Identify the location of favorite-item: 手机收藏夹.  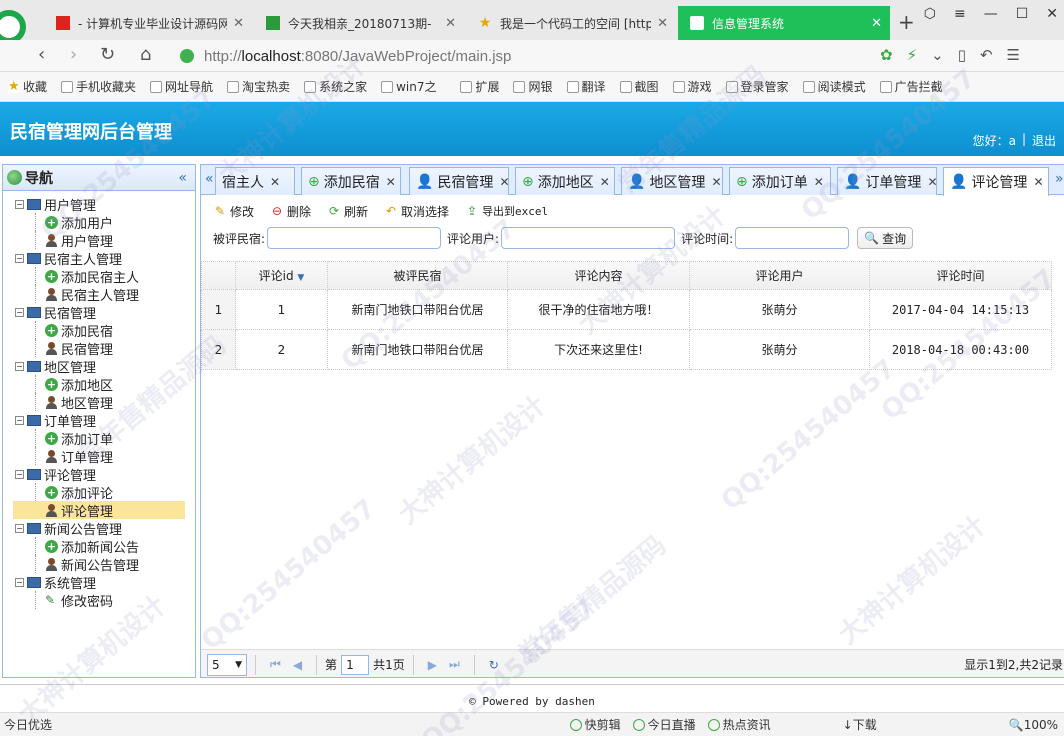
(98, 86).